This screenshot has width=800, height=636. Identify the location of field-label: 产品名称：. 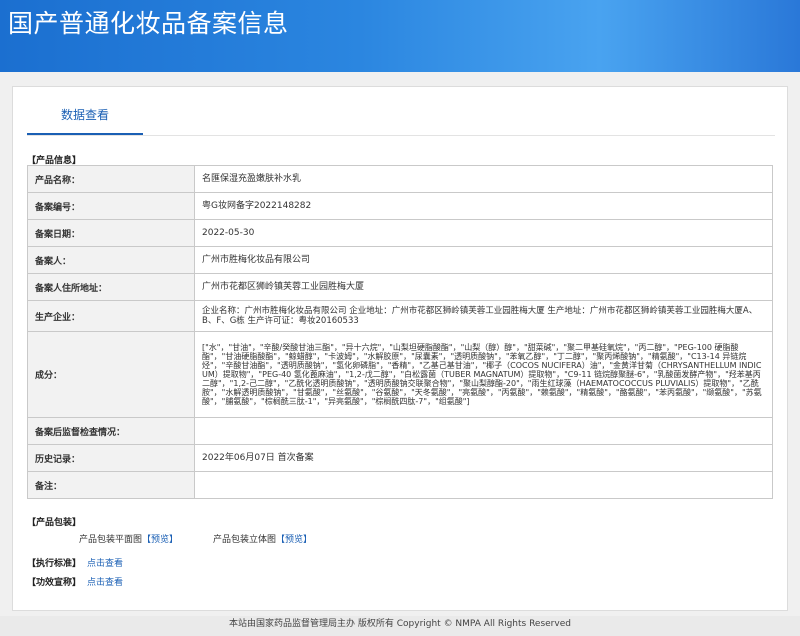
(111, 179).